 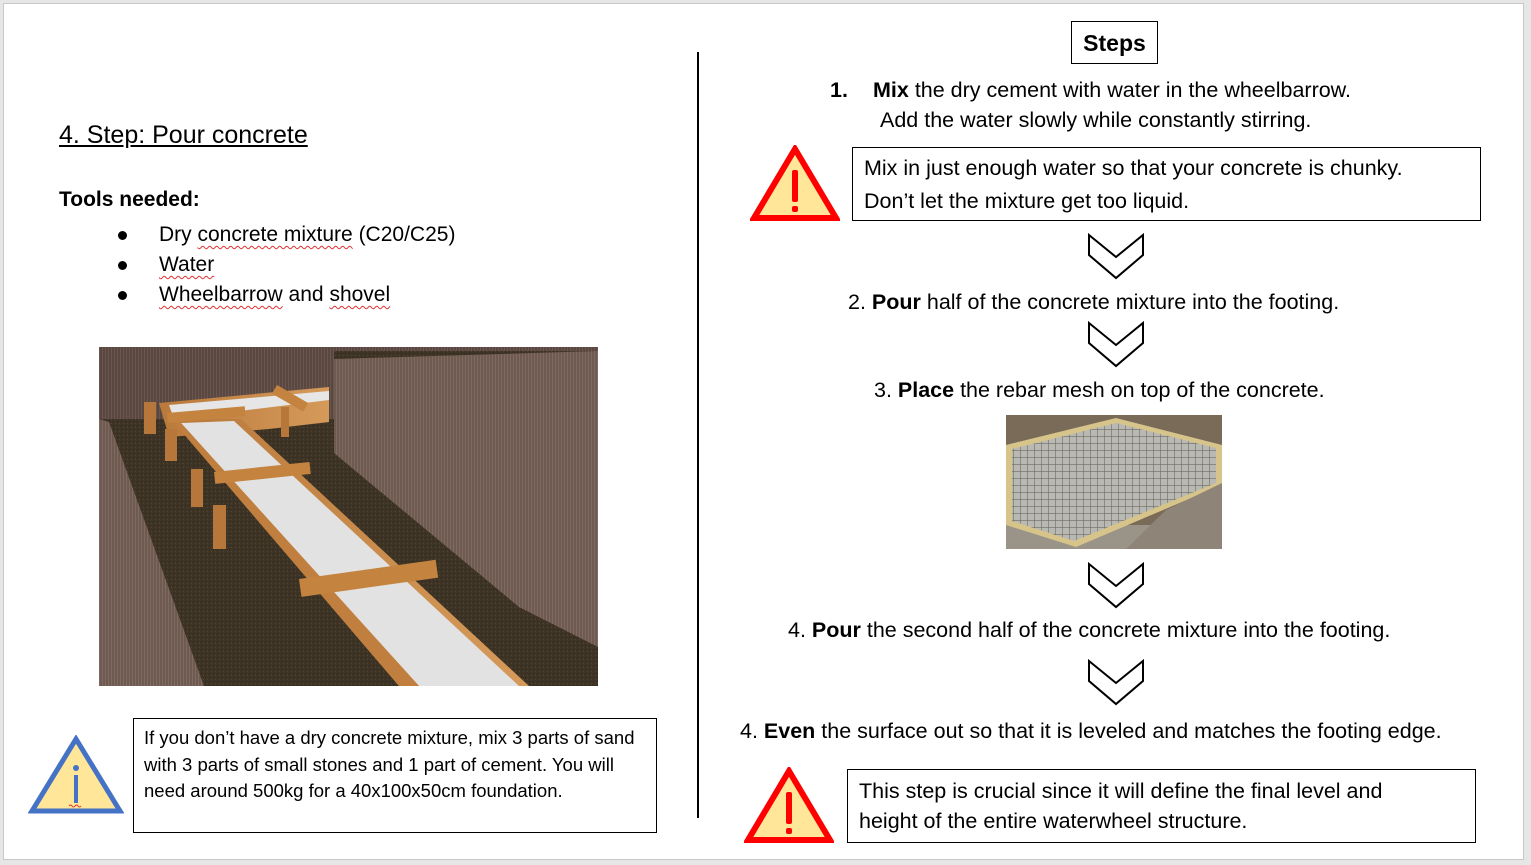 I want to click on rebar-mesh-photo, so click(x=1114, y=482).